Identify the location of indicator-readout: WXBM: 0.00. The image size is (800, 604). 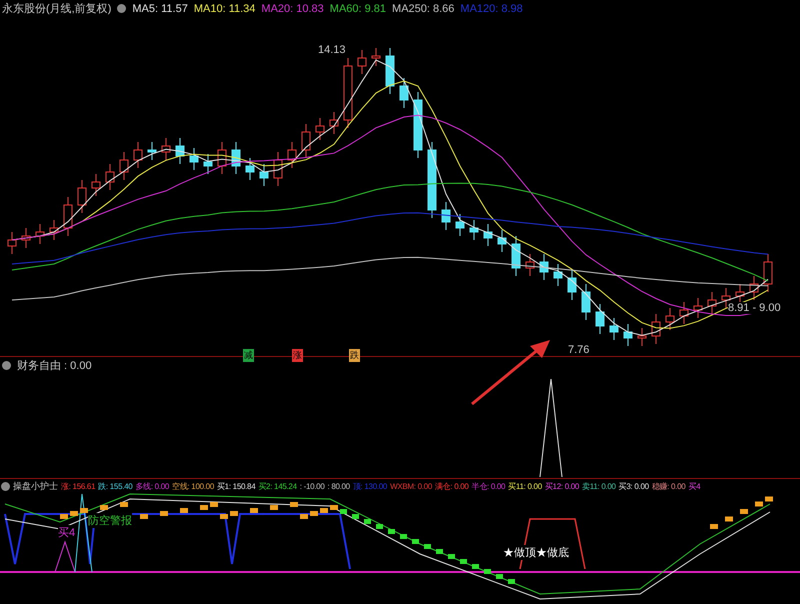
(411, 486).